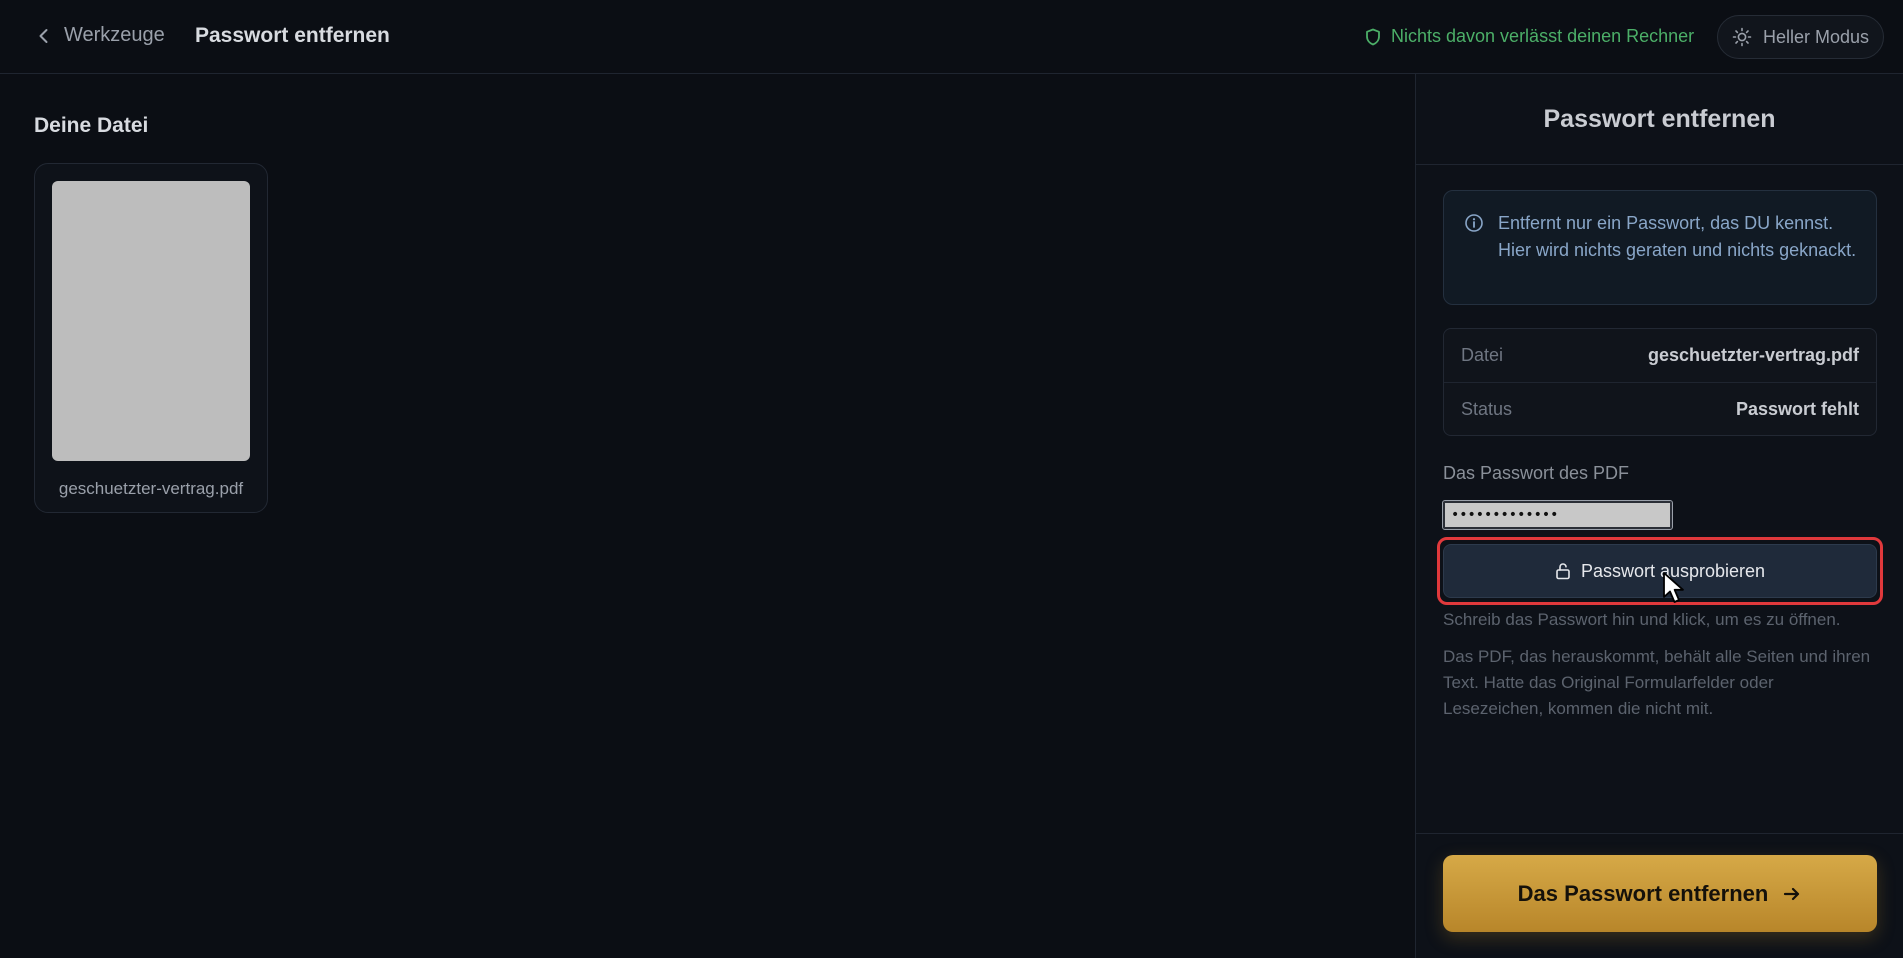 The height and width of the screenshot is (958, 1903). Describe the element at coordinates (292, 35) in the screenshot. I see `page-title: Passwort entfernen` at that location.